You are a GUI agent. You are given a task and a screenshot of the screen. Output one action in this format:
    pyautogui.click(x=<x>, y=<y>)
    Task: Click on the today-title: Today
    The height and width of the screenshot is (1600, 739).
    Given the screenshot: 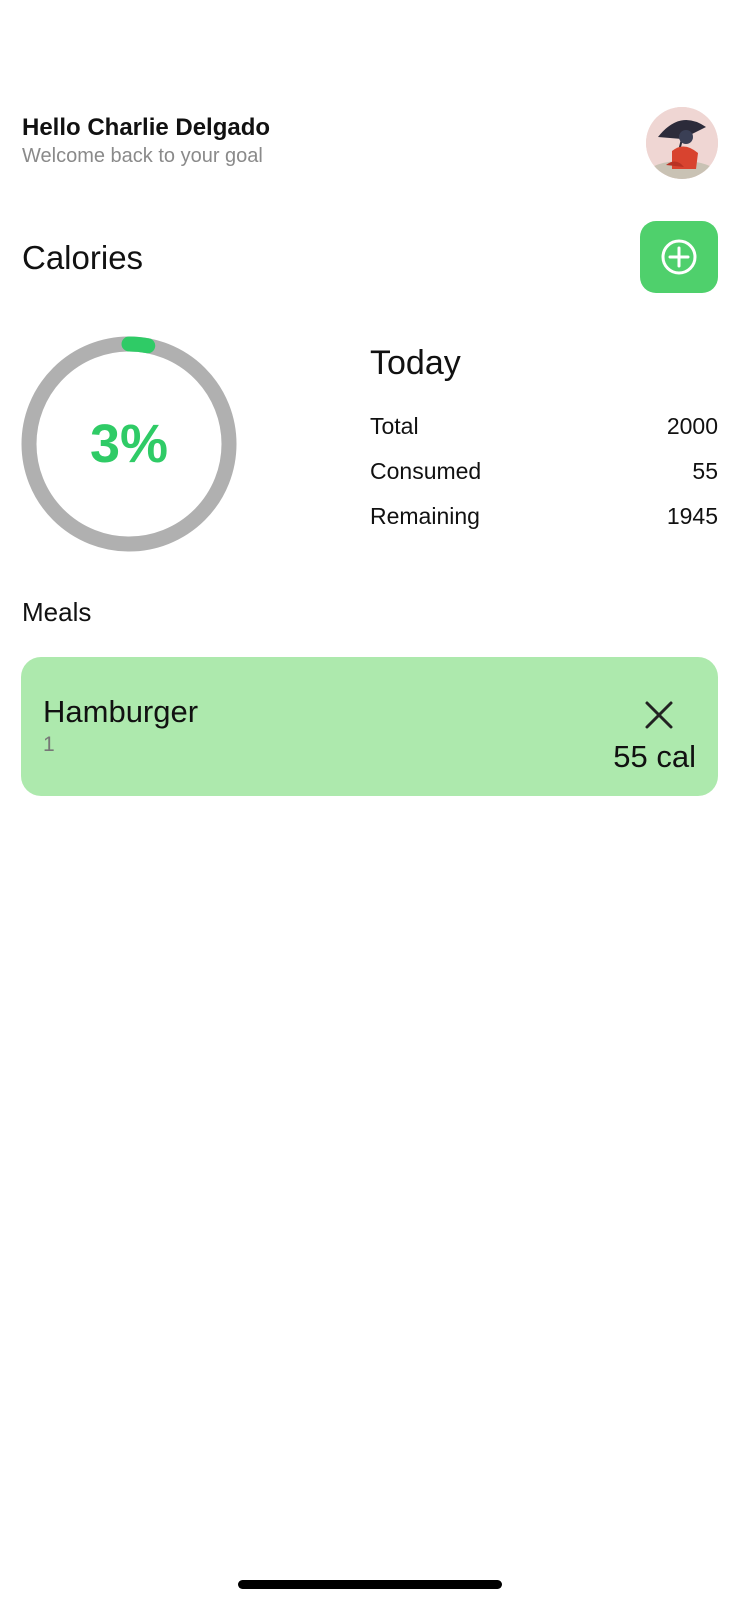 What is the action you would take?
    pyautogui.click(x=415, y=363)
    